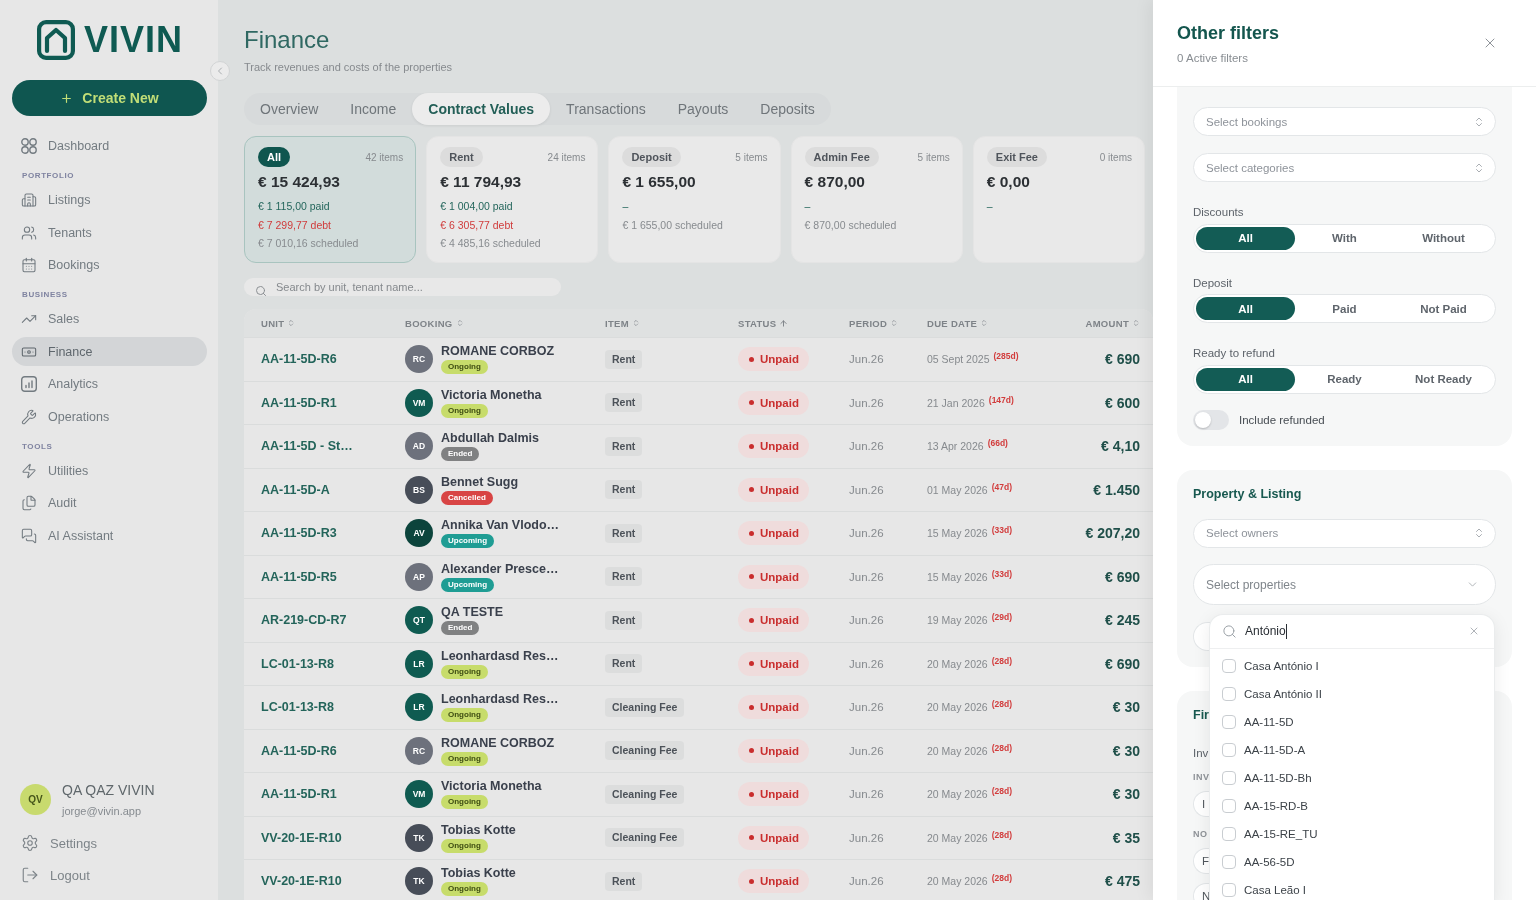  What do you see at coordinates (1352, 805) in the screenshot?
I see `option-item: AA-15-RD-B` at bounding box center [1352, 805].